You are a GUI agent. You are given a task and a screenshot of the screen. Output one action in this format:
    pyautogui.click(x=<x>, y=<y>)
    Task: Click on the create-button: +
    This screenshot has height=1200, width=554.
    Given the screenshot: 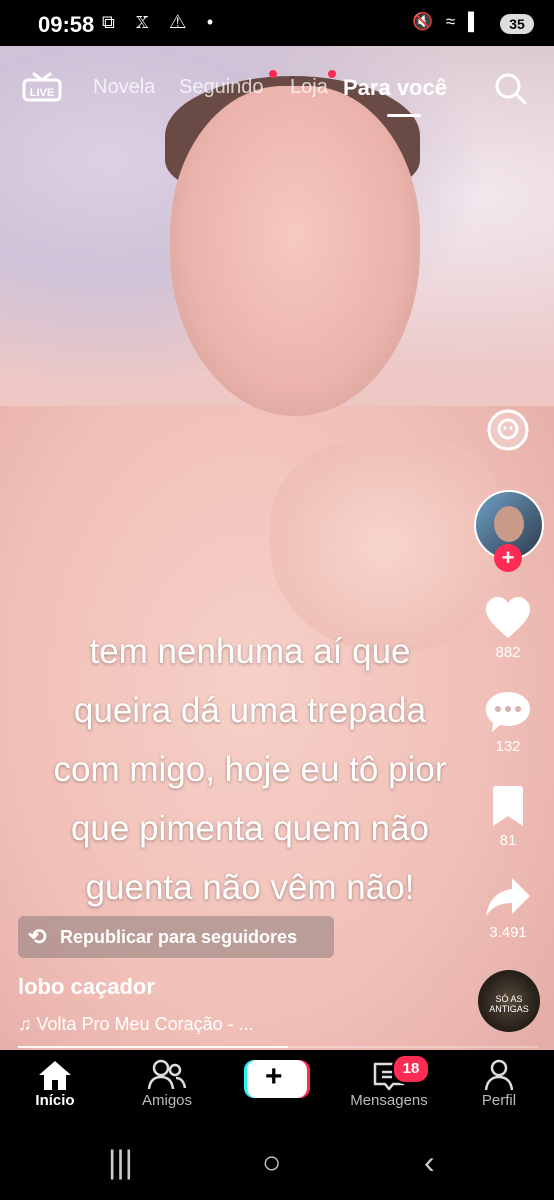 What is the action you would take?
    pyautogui.click(x=277, y=1079)
    